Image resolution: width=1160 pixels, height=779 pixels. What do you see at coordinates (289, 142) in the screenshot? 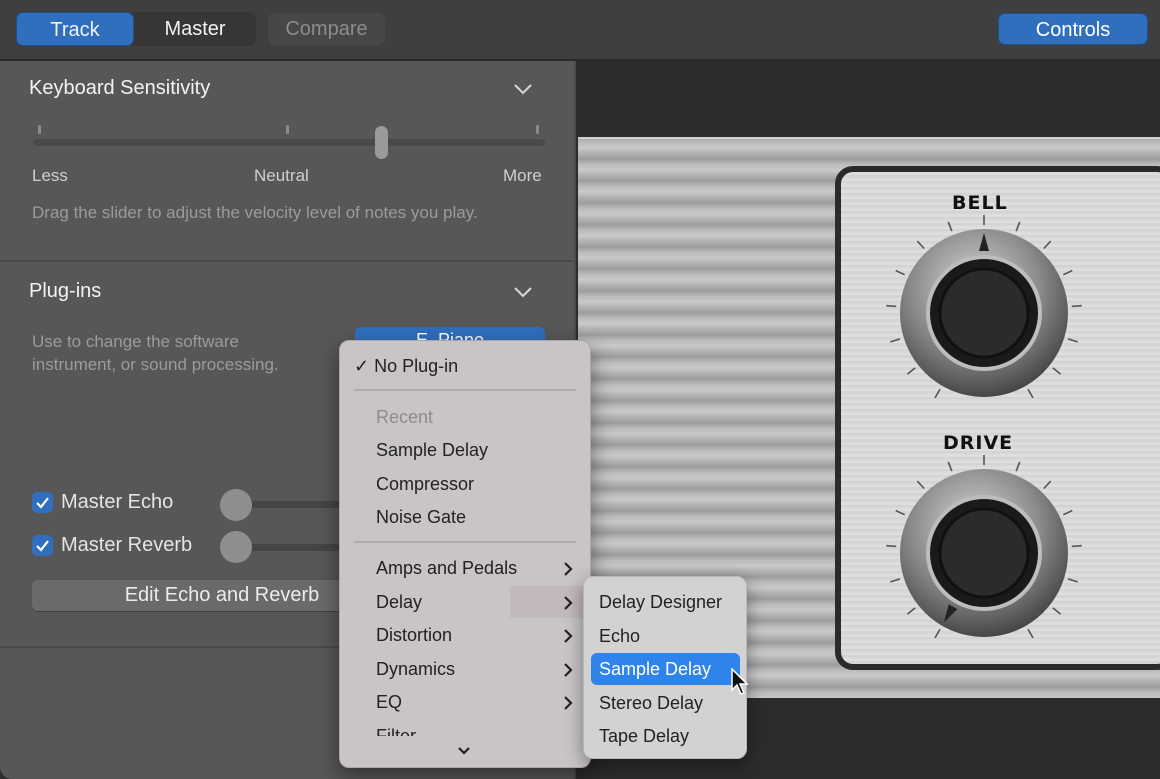
I see `keyboard-sensitivity-slider` at bounding box center [289, 142].